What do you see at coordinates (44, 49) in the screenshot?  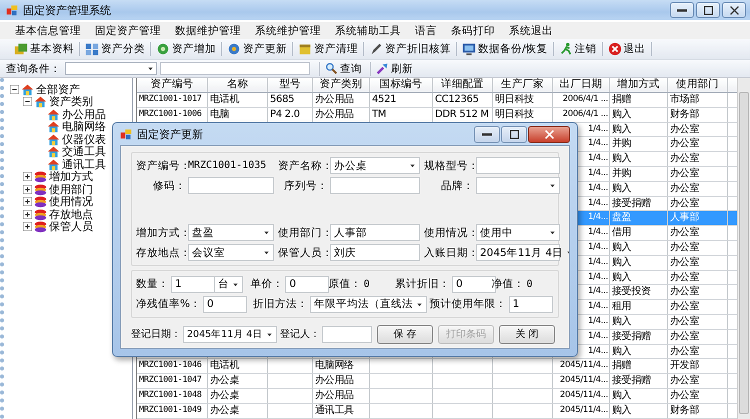 I see `toolbar-button: 基本资料` at bounding box center [44, 49].